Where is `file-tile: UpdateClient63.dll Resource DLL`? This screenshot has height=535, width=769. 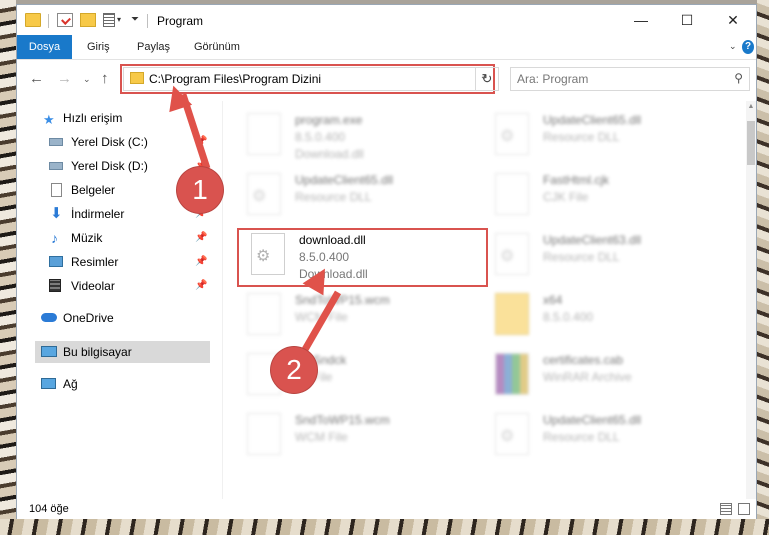
file-tile: UpdateClient63.dll Resource DLL is located at coordinates (611, 253).